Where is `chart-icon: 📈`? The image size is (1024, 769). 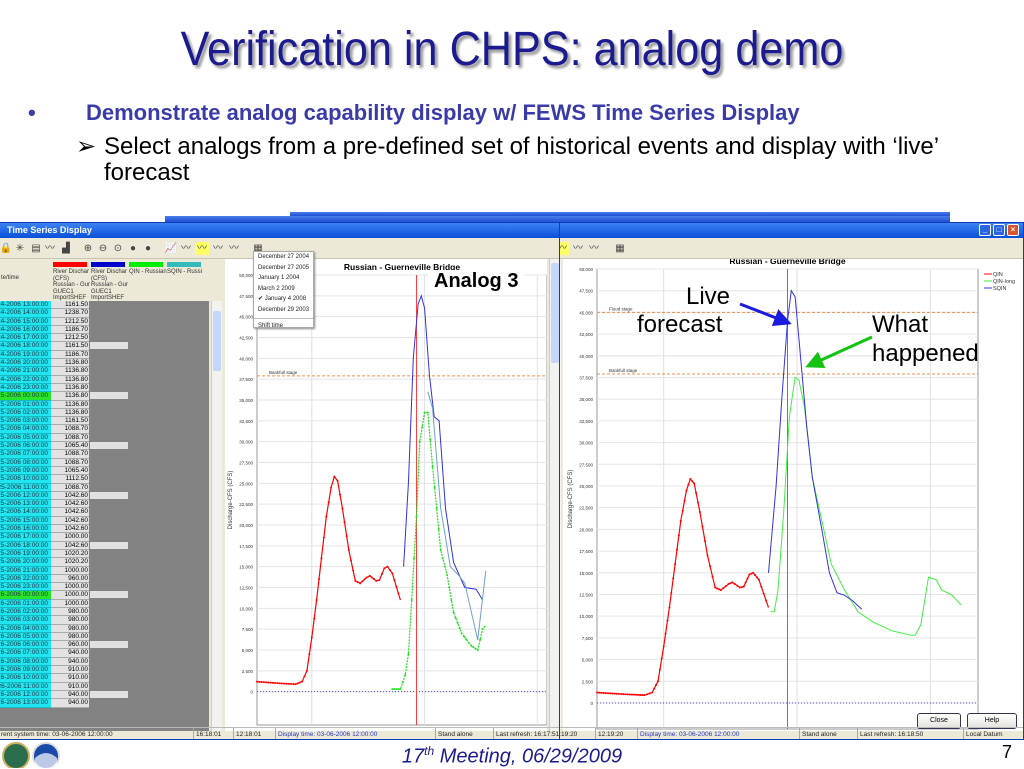 chart-icon: 📈 is located at coordinates (171, 248).